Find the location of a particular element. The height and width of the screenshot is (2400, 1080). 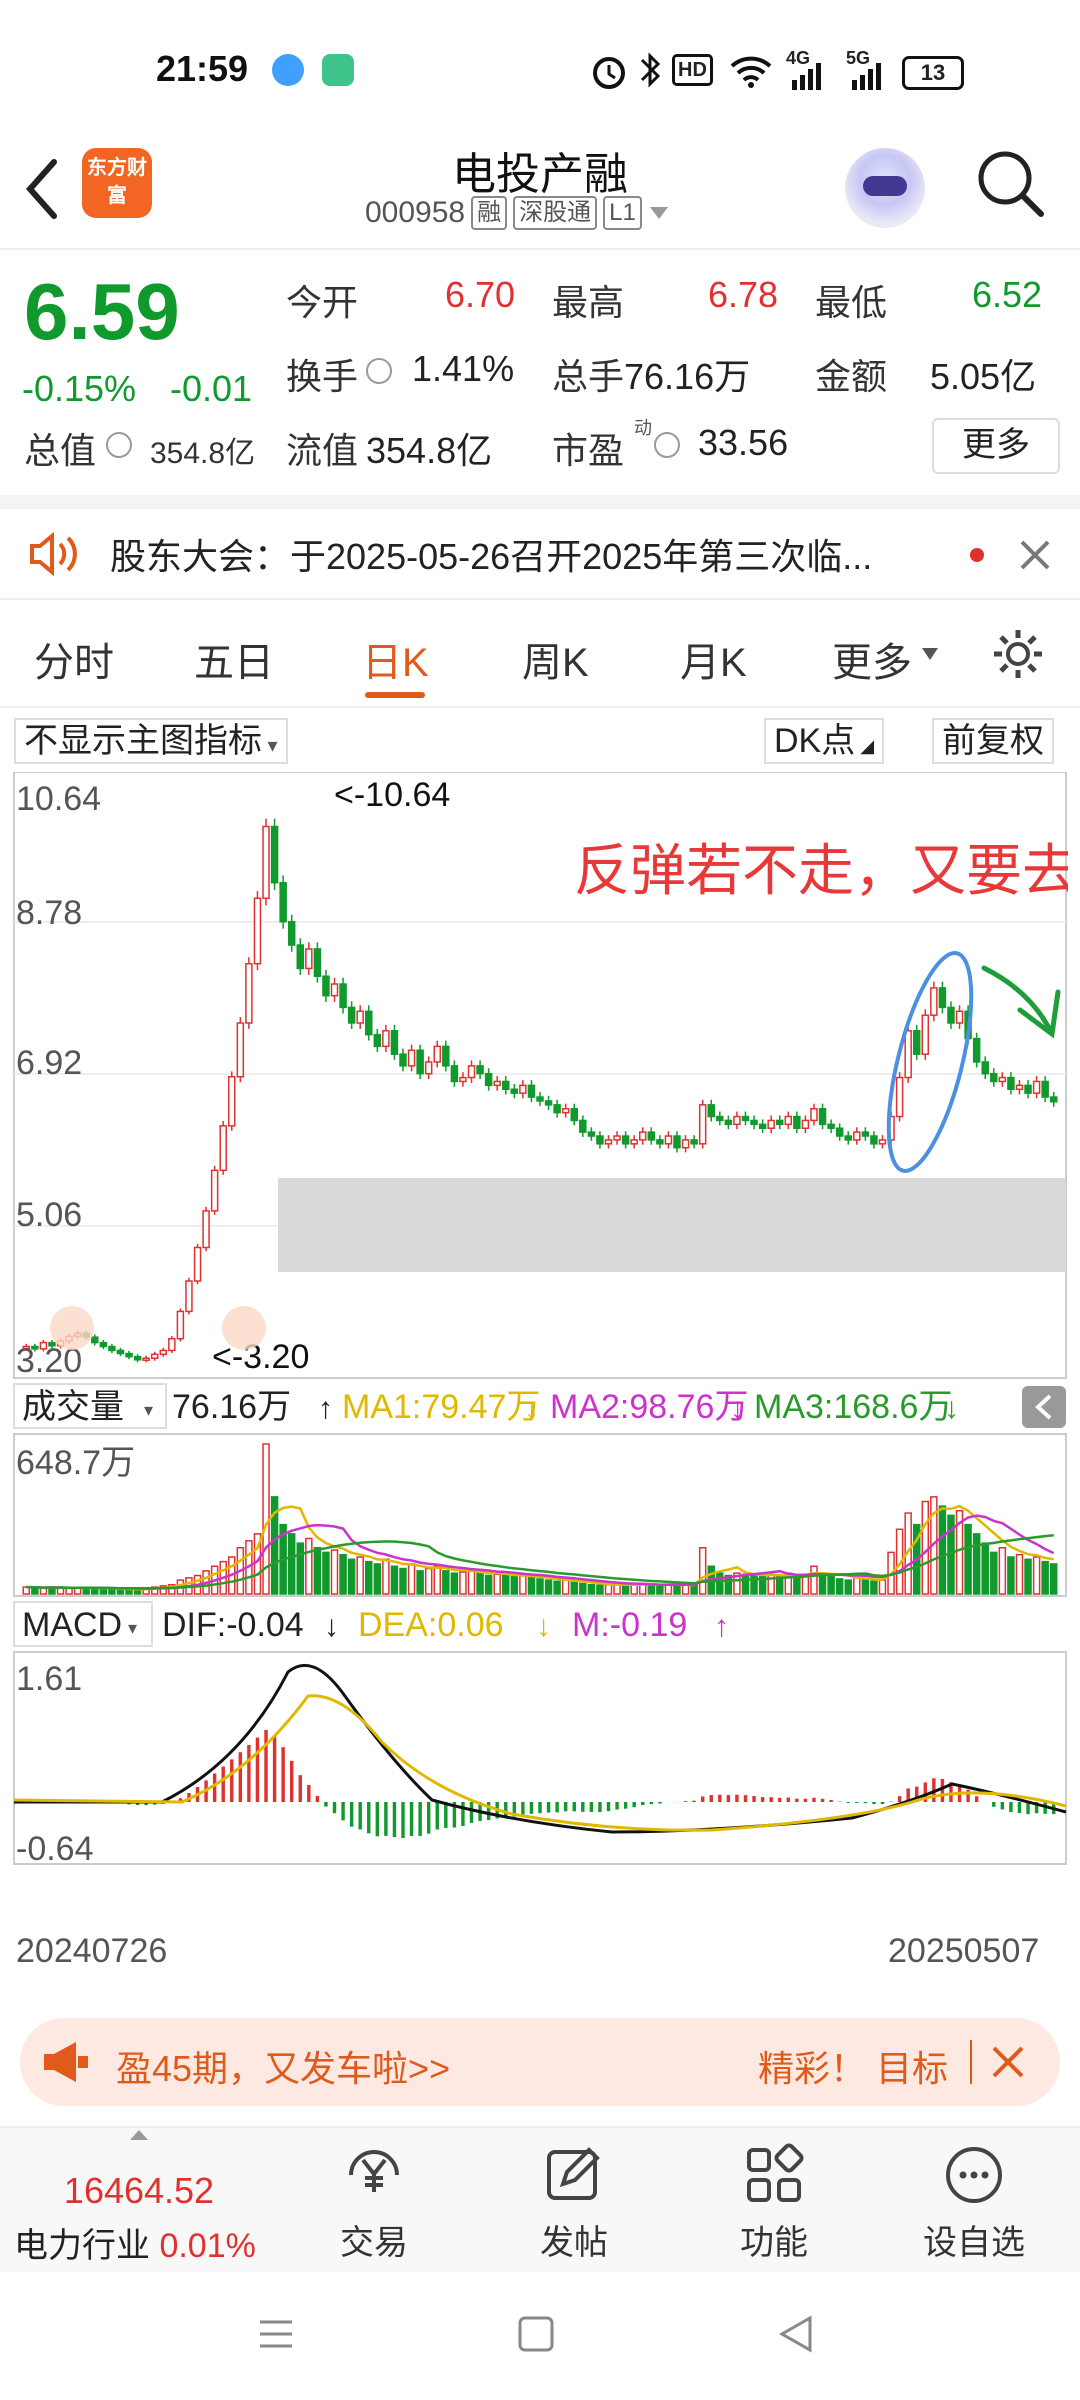

signal-4g-icon is located at coordinates (806, 76).